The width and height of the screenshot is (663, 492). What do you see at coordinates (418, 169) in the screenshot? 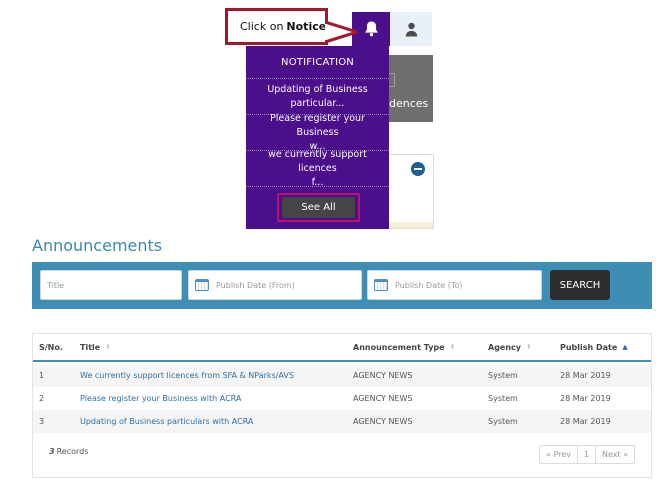
I see `collapse-icon` at bounding box center [418, 169].